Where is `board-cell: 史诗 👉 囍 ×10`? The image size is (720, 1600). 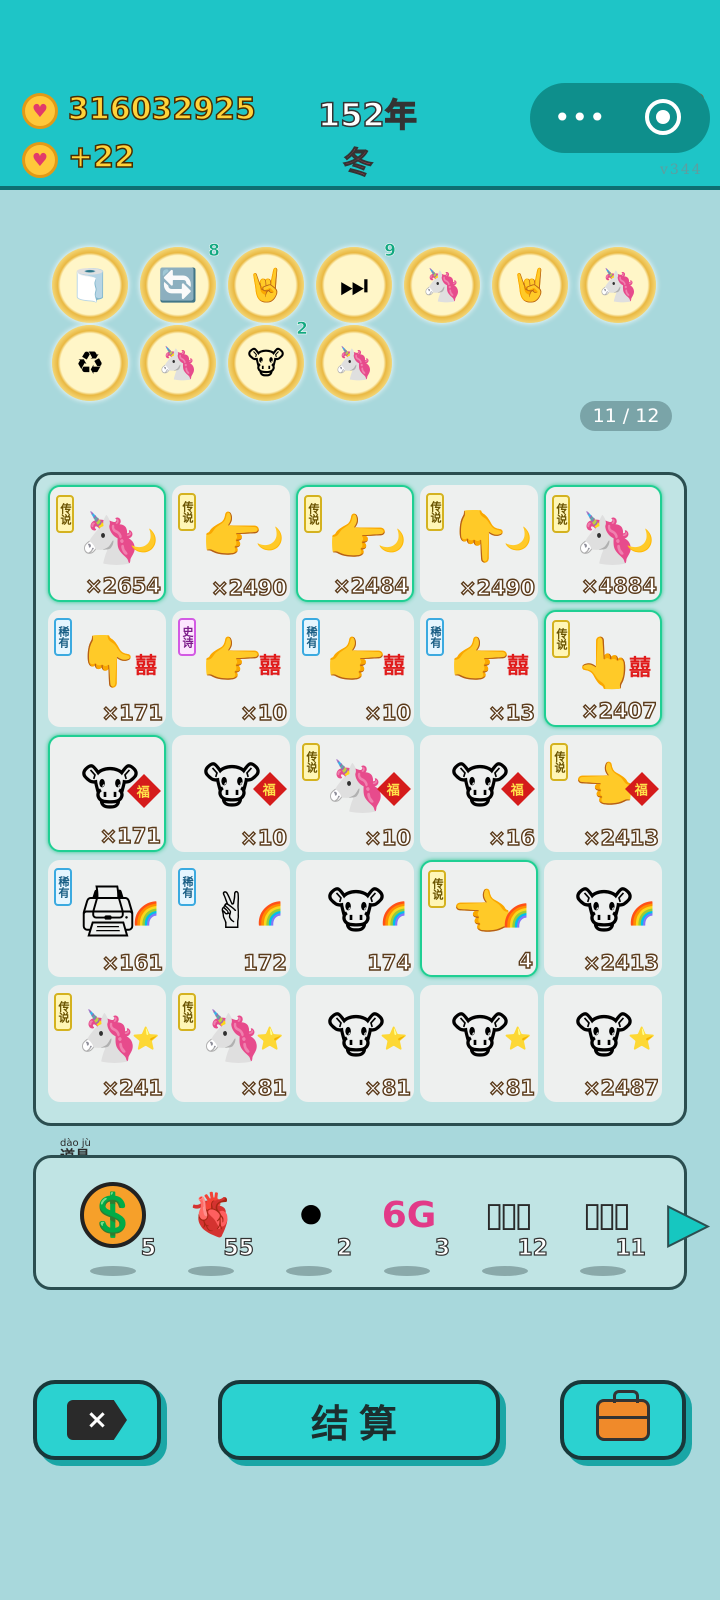
board-cell: 史诗 👉 囍 ×10 is located at coordinates (231, 668).